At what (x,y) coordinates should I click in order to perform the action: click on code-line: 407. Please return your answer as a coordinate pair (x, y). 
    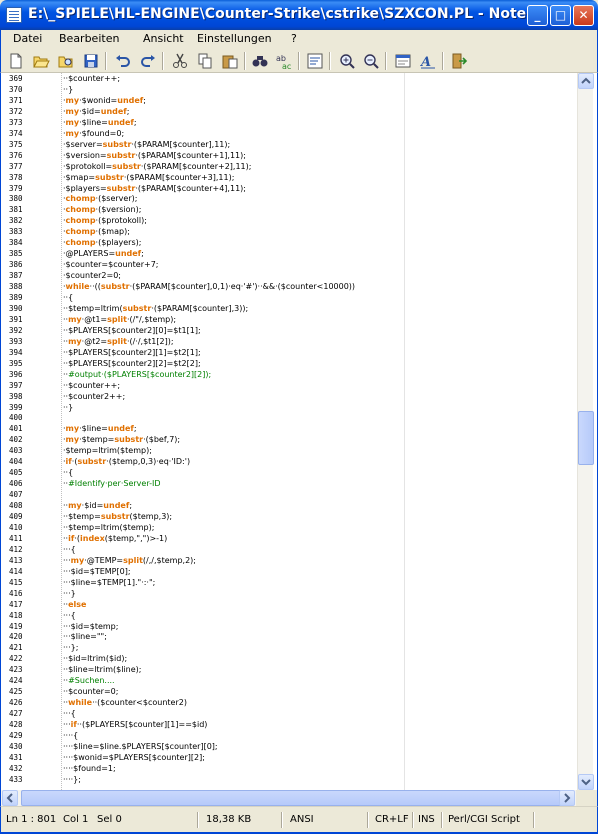
    Looking at the image, I should click on (289, 495).